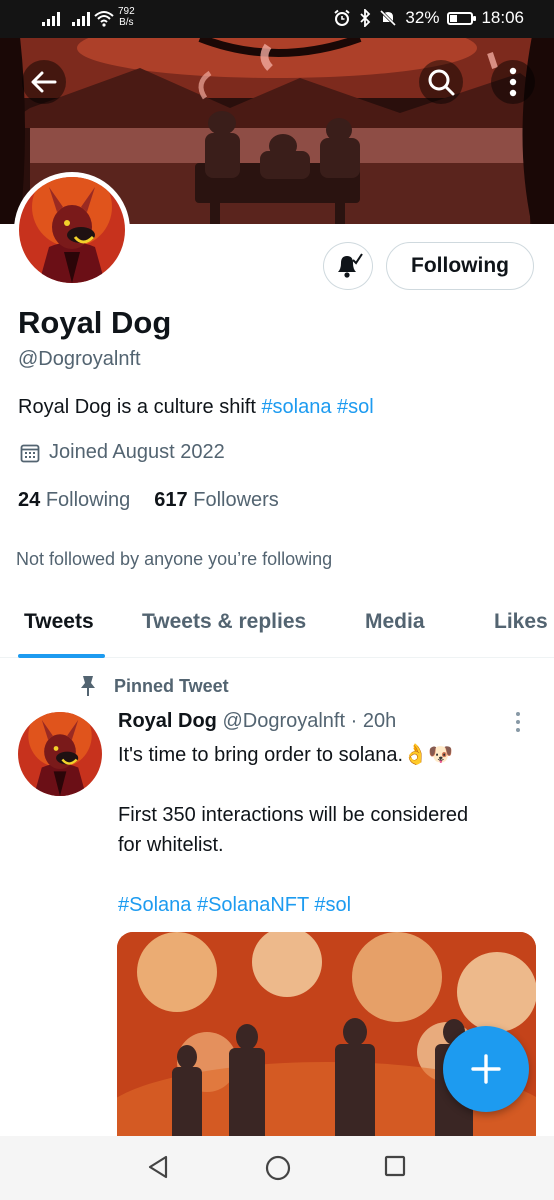 The image size is (554, 1200). Describe the element at coordinates (379, 721) in the screenshot. I see `tweet-time: 20h` at that location.